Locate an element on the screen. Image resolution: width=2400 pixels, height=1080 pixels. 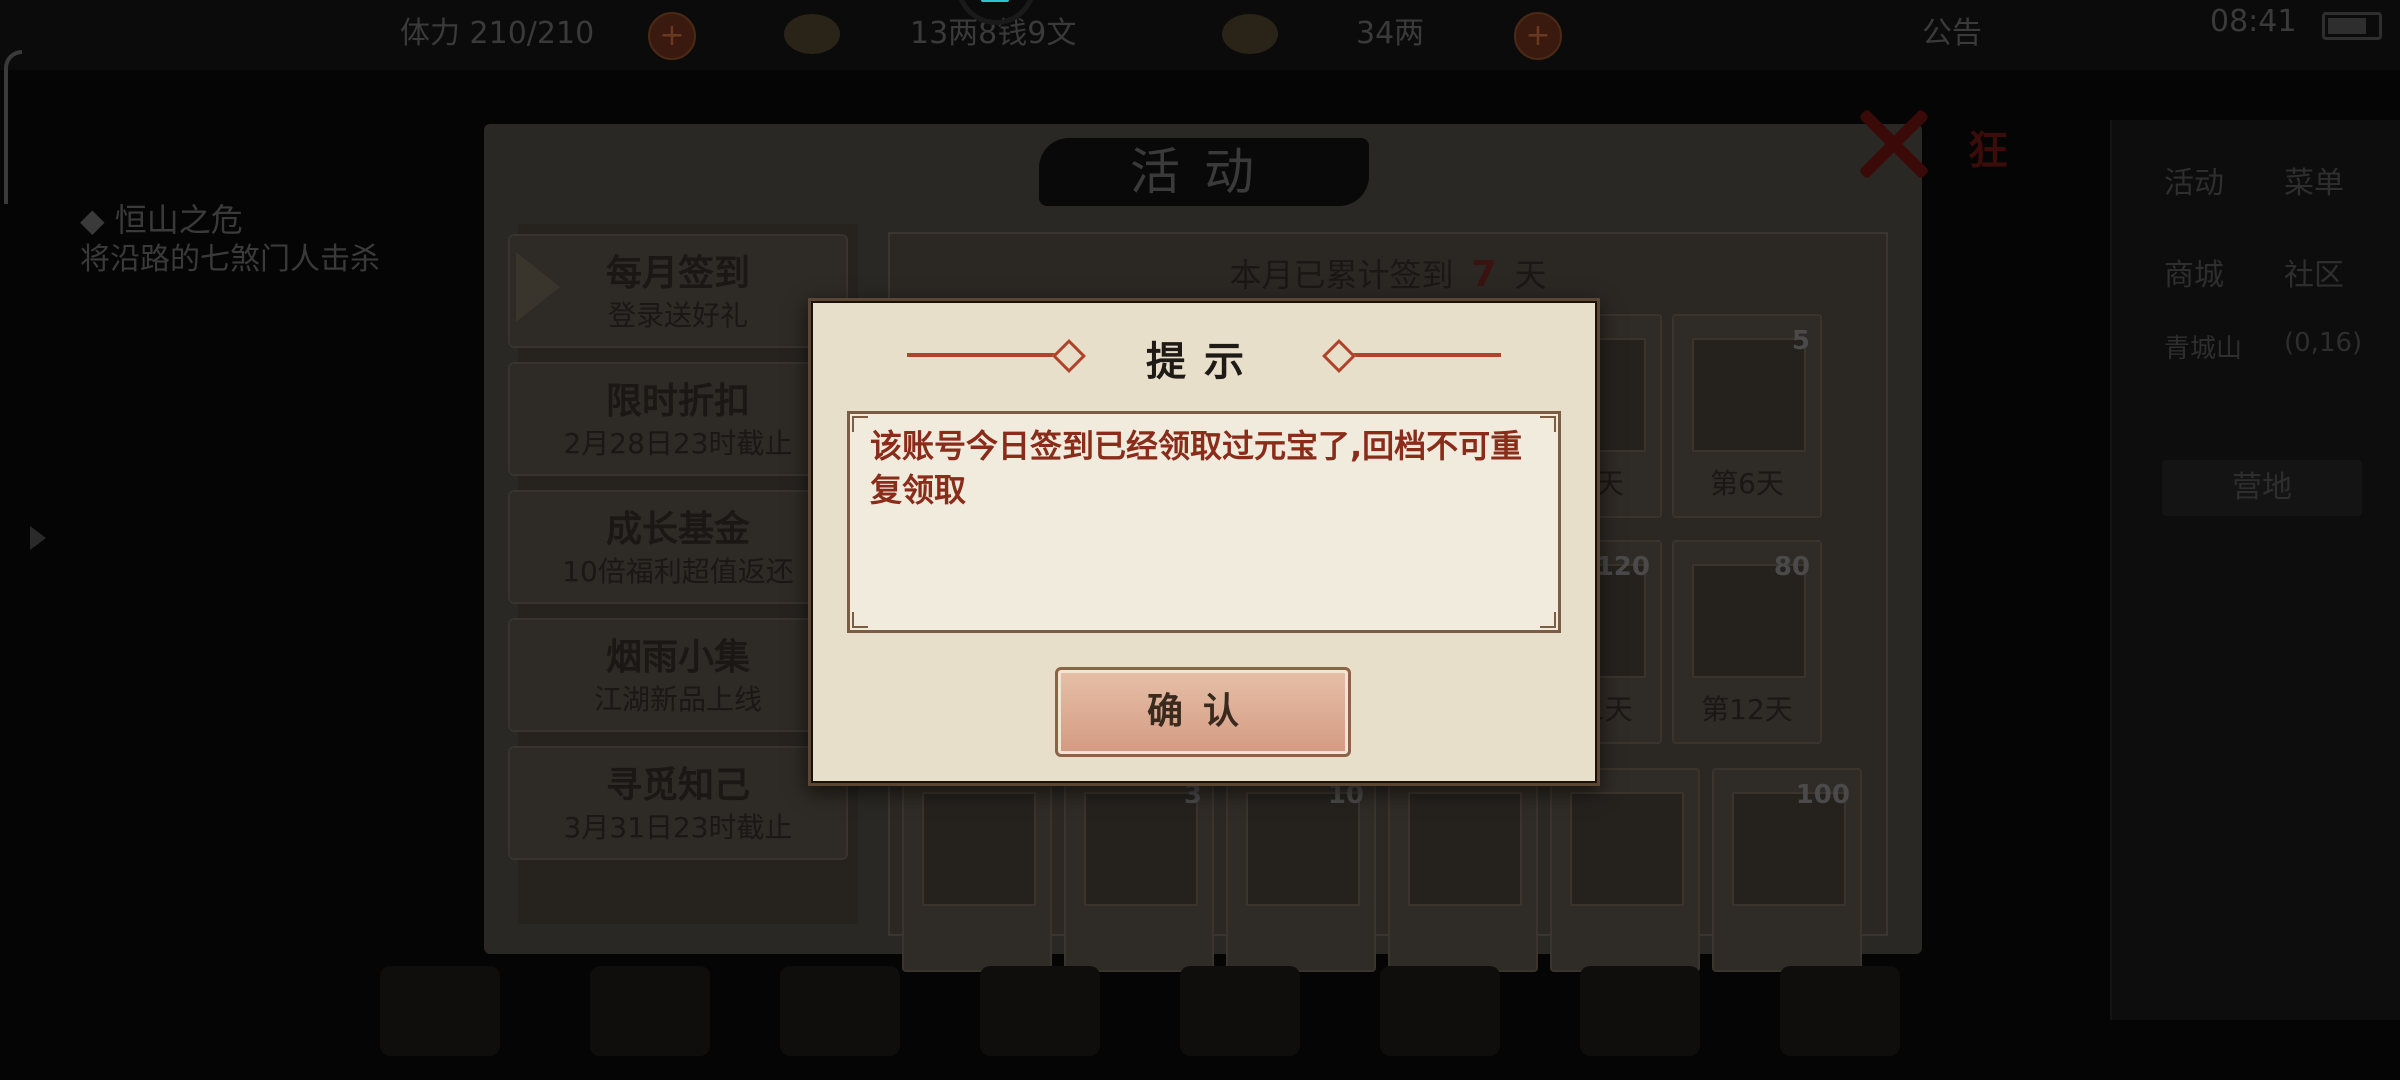
tab-title: 寻觅知己 is located at coordinates (677, 785).